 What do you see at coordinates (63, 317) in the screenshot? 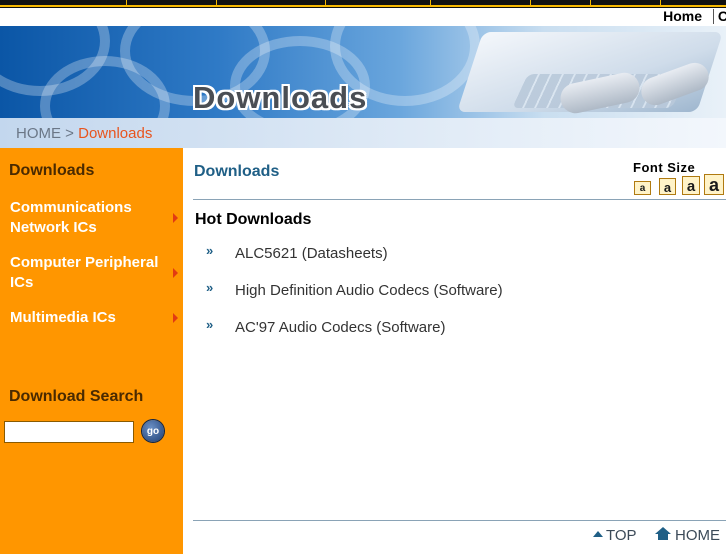
I see `sidebar-item-label: Multimedia ICs` at bounding box center [63, 317].